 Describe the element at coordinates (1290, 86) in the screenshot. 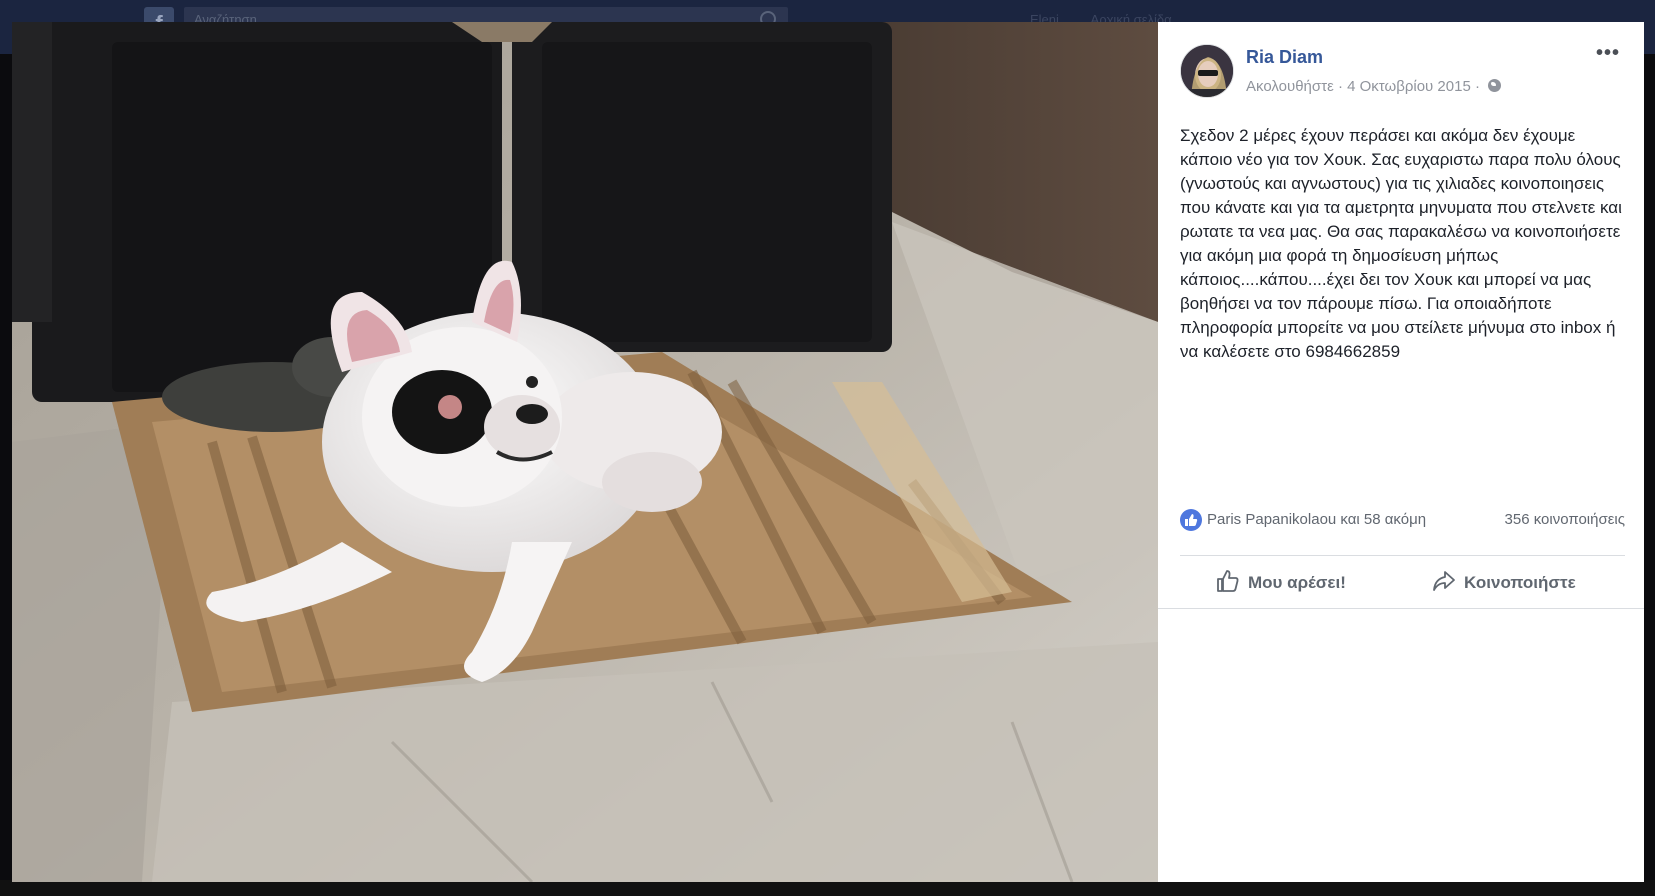

I see `follow-link: Ακολουθήστε` at that location.